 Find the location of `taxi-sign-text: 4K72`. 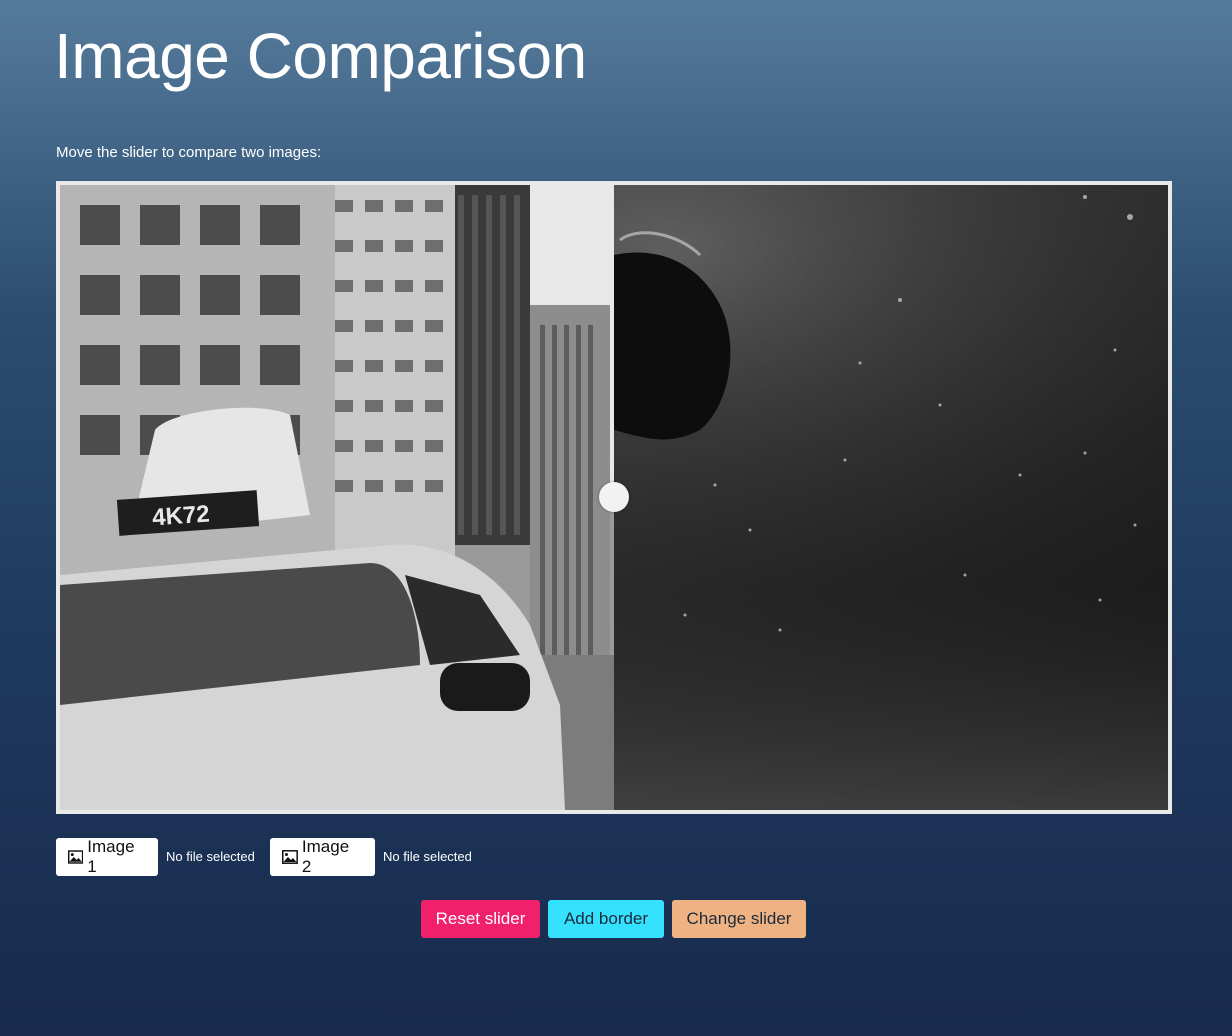

taxi-sign-text: 4K72 is located at coordinates (180, 516).